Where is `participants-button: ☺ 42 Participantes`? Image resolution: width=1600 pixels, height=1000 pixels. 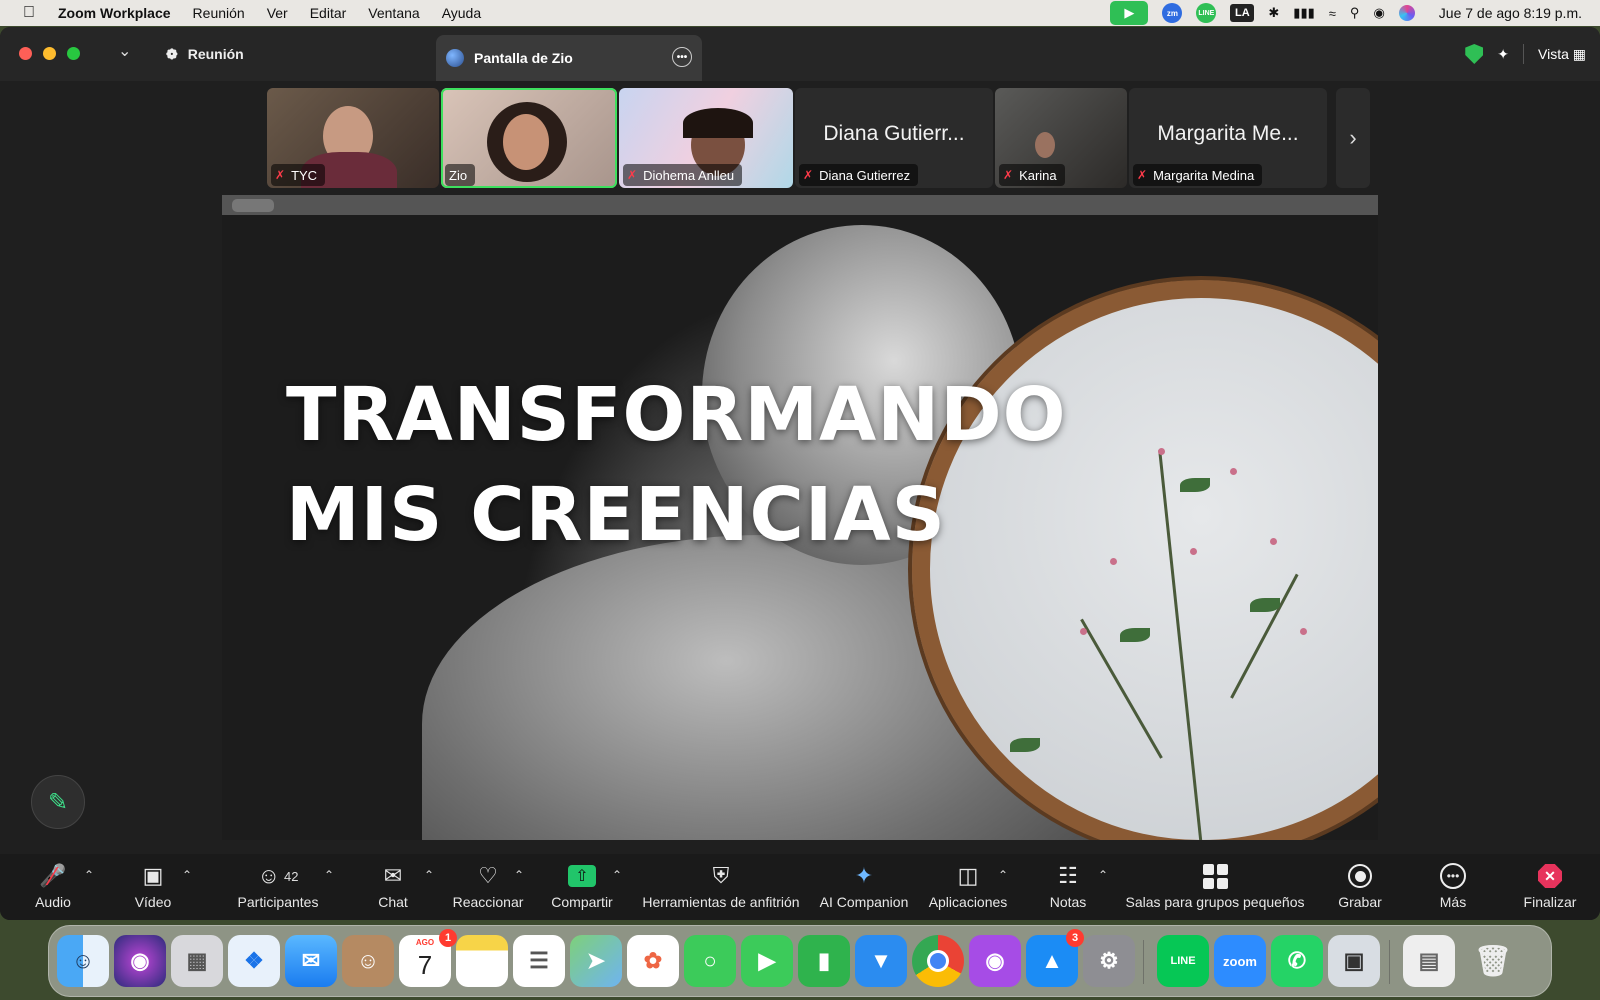
participants-button: ☺ 42 Participantes is located at coordinates (278, 887).